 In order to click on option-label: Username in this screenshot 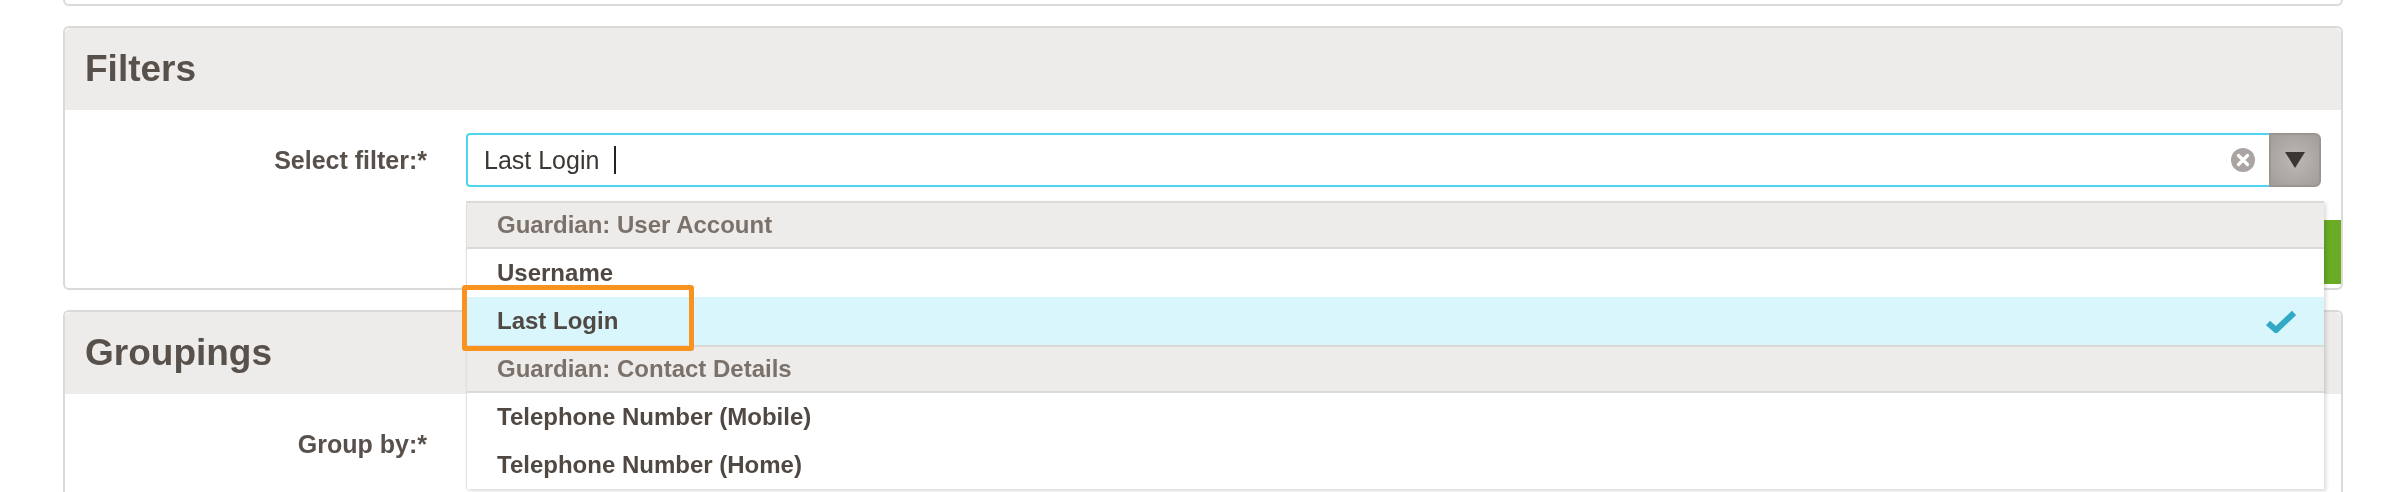, I will do `click(555, 273)`.